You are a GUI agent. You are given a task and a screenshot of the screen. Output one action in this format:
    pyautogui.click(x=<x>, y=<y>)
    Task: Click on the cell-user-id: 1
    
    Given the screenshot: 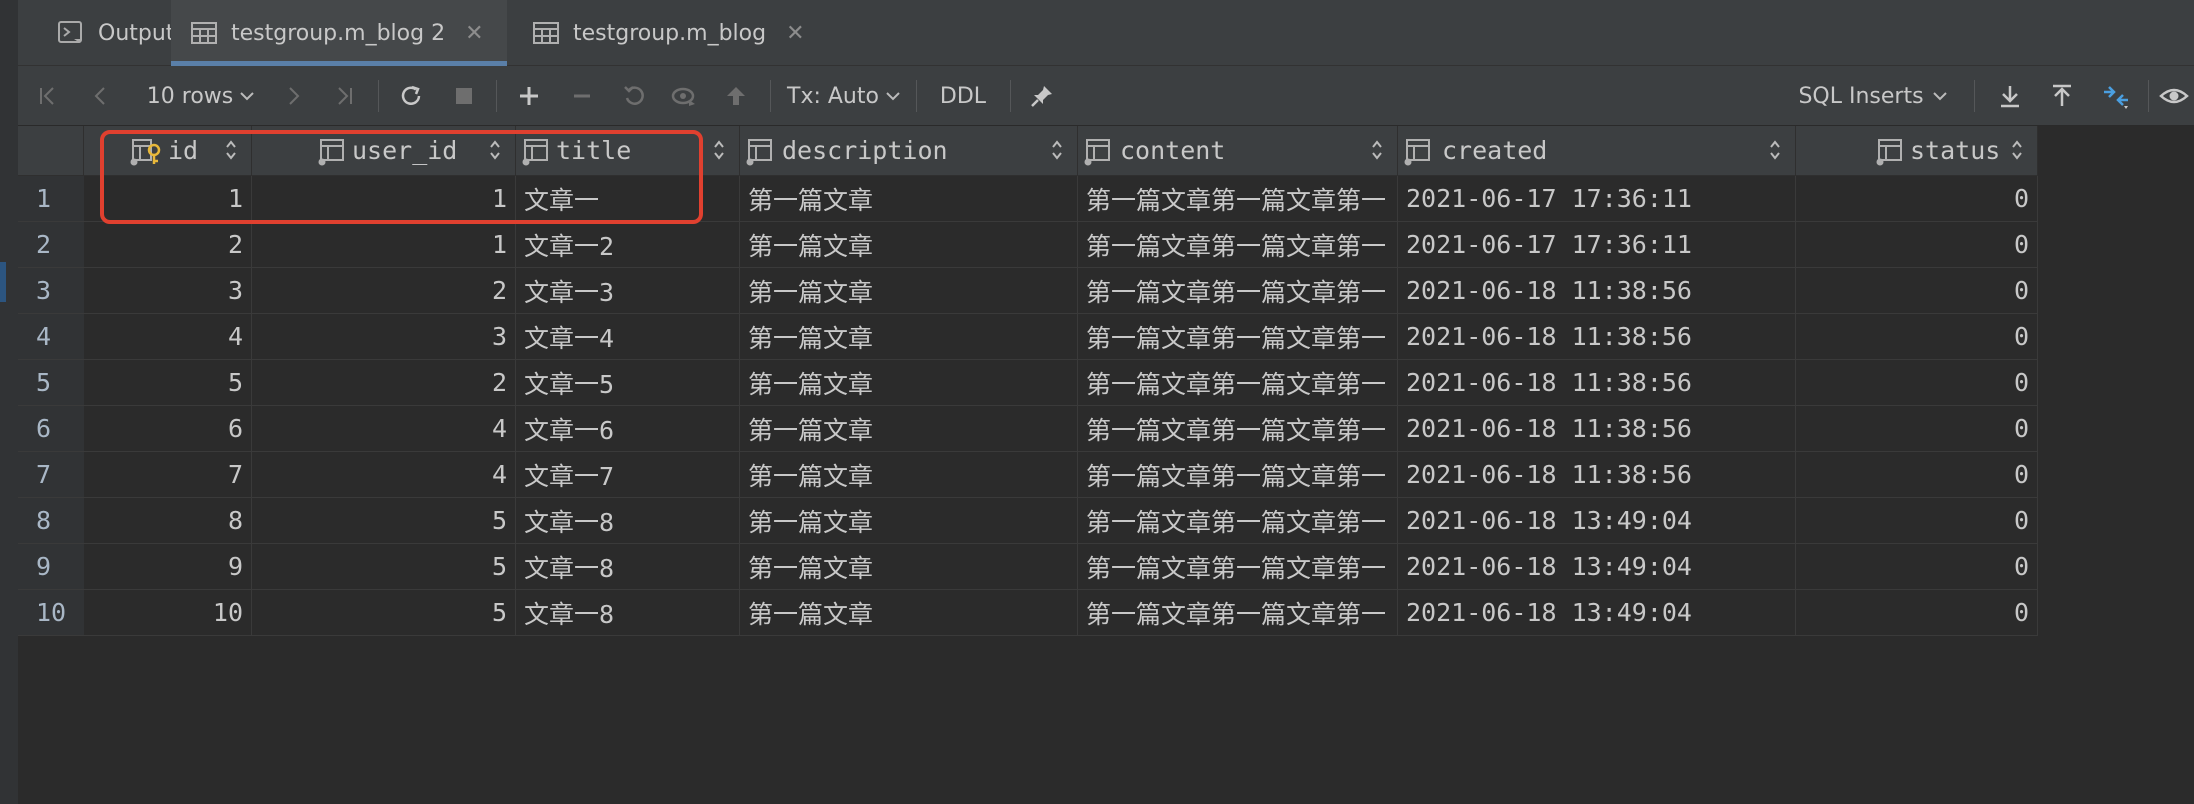 What is the action you would take?
    pyautogui.click(x=384, y=245)
    